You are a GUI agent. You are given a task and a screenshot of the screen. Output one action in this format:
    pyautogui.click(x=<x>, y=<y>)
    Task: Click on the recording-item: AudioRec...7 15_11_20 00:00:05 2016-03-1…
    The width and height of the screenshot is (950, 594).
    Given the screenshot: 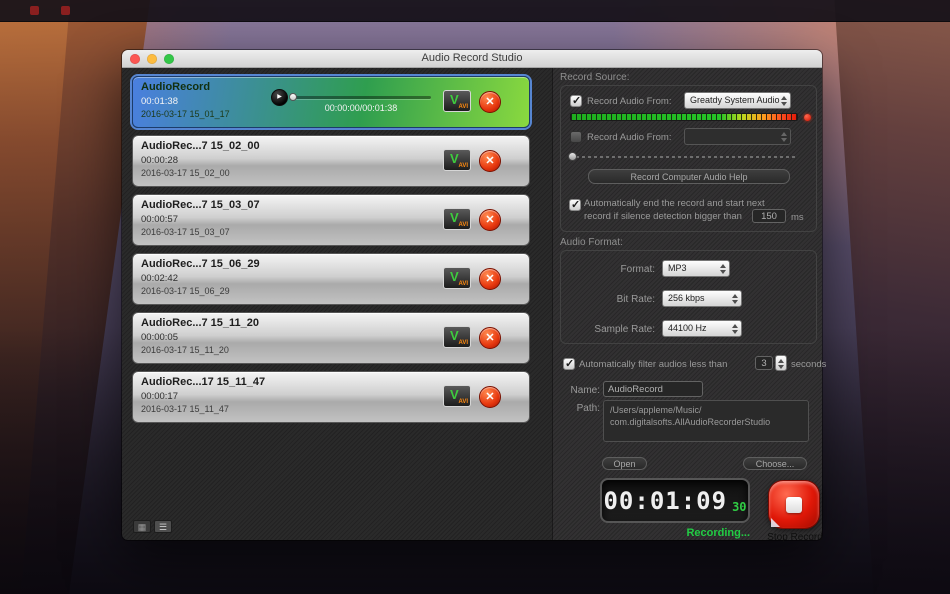 What is the action you would take?
    pyautogui.click(x=331, y=338)
    